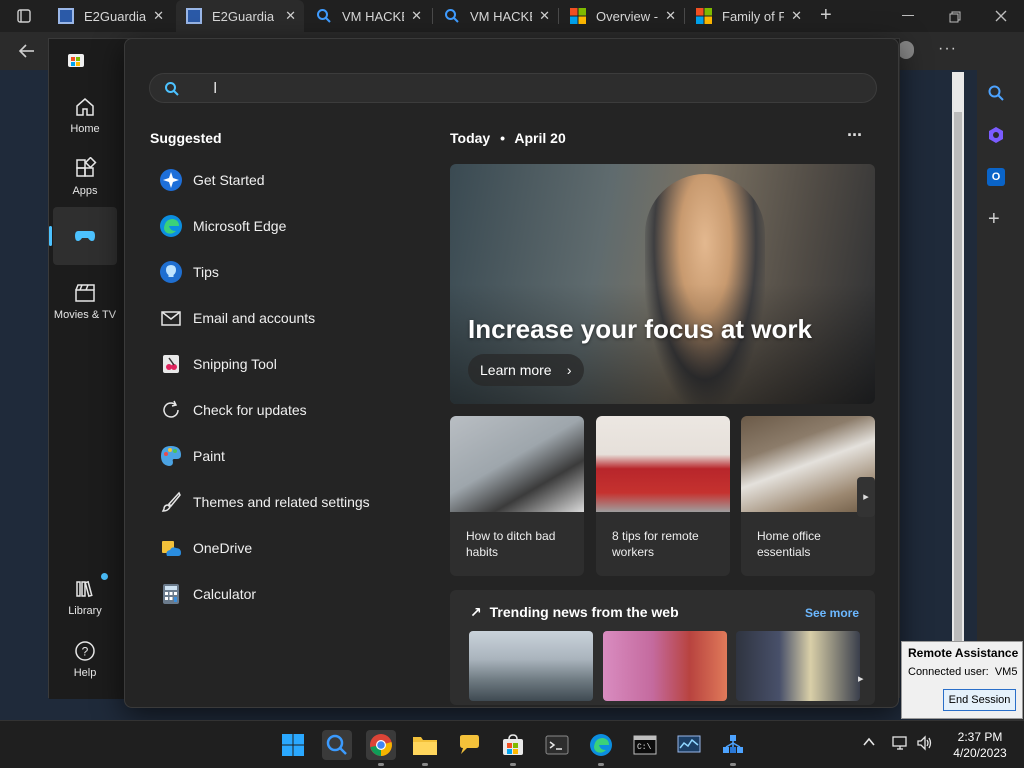 This screenshot has width=1024, height=768. I want to click on suggested-item-calculator: Calculator, so click(207, 594).